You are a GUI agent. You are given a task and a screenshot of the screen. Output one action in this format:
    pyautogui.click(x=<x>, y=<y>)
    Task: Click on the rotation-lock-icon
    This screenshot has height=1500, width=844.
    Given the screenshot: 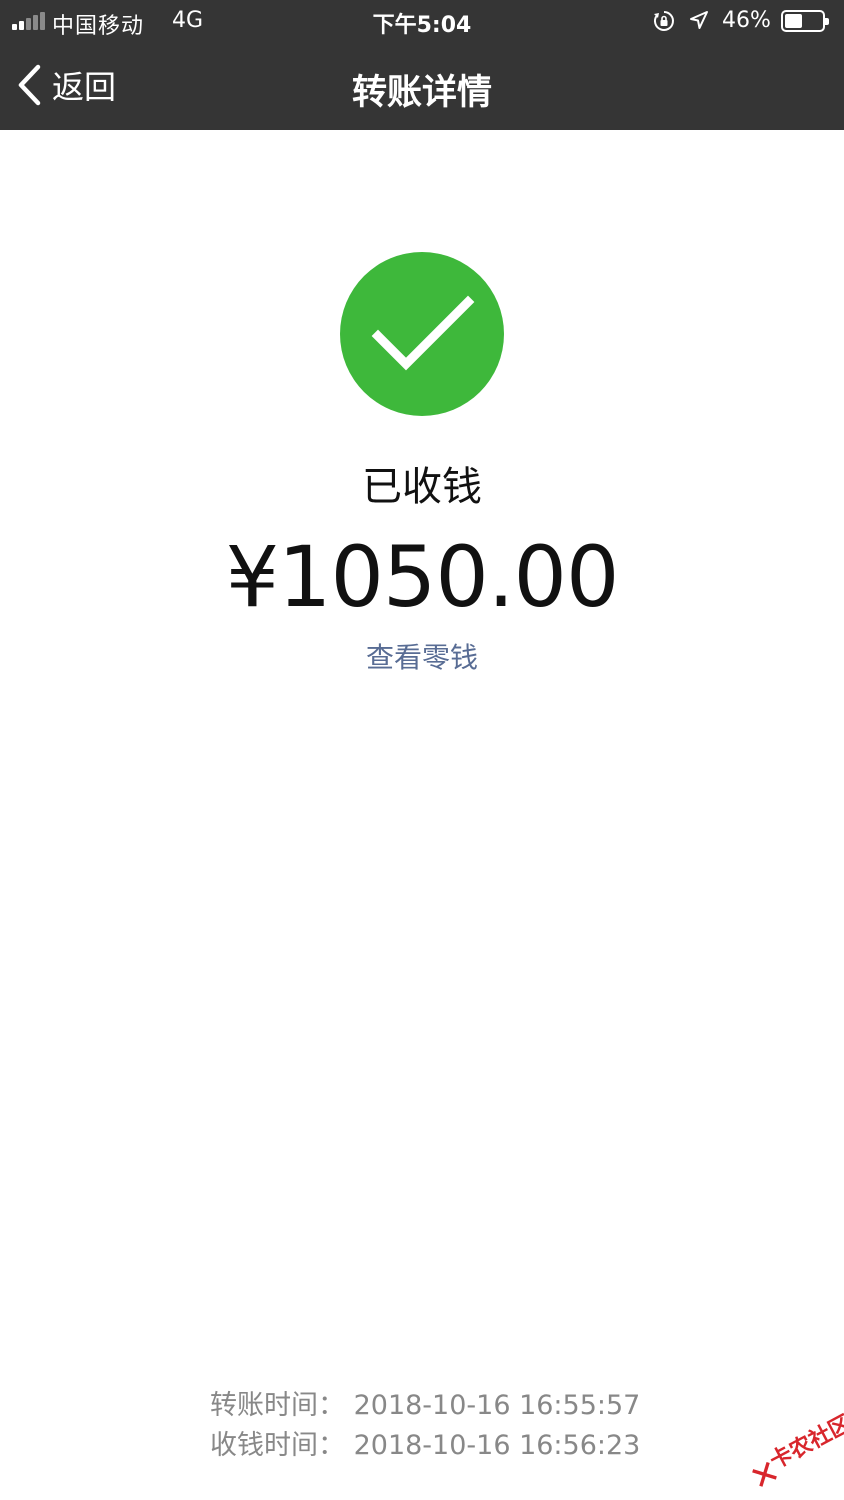 What is the action you would take?
    pyautogui.click(x=664, y=21)
    